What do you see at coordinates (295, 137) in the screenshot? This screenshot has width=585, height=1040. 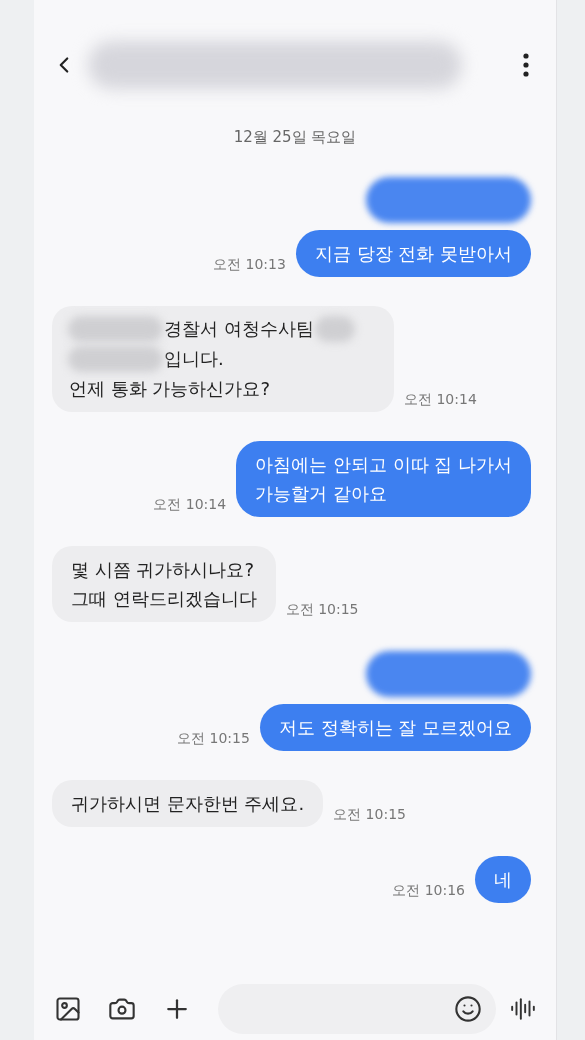 I see `date-divider: 12월 25일 목요일` at bounding box center [295, 137].